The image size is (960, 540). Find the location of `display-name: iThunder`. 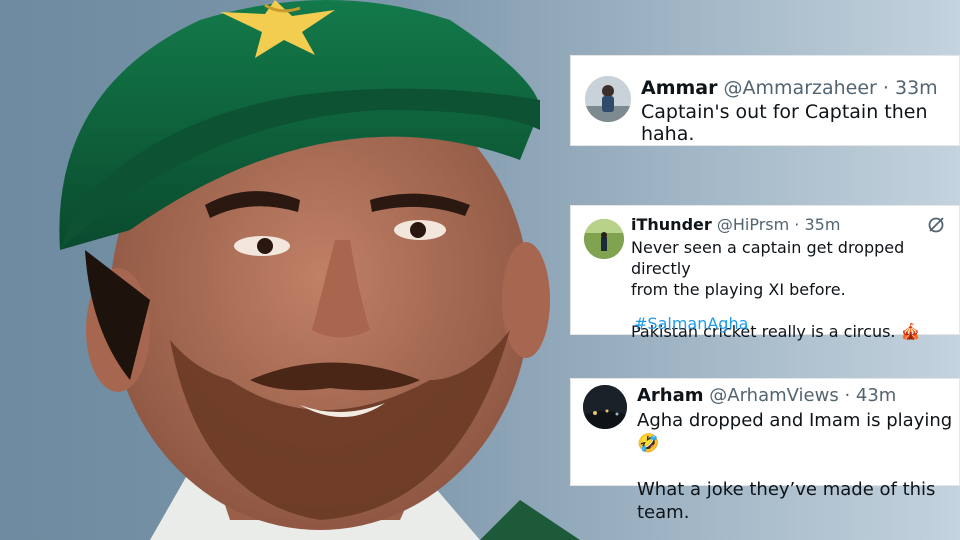

display-name: iThunder is located at coordinates (671, 224).